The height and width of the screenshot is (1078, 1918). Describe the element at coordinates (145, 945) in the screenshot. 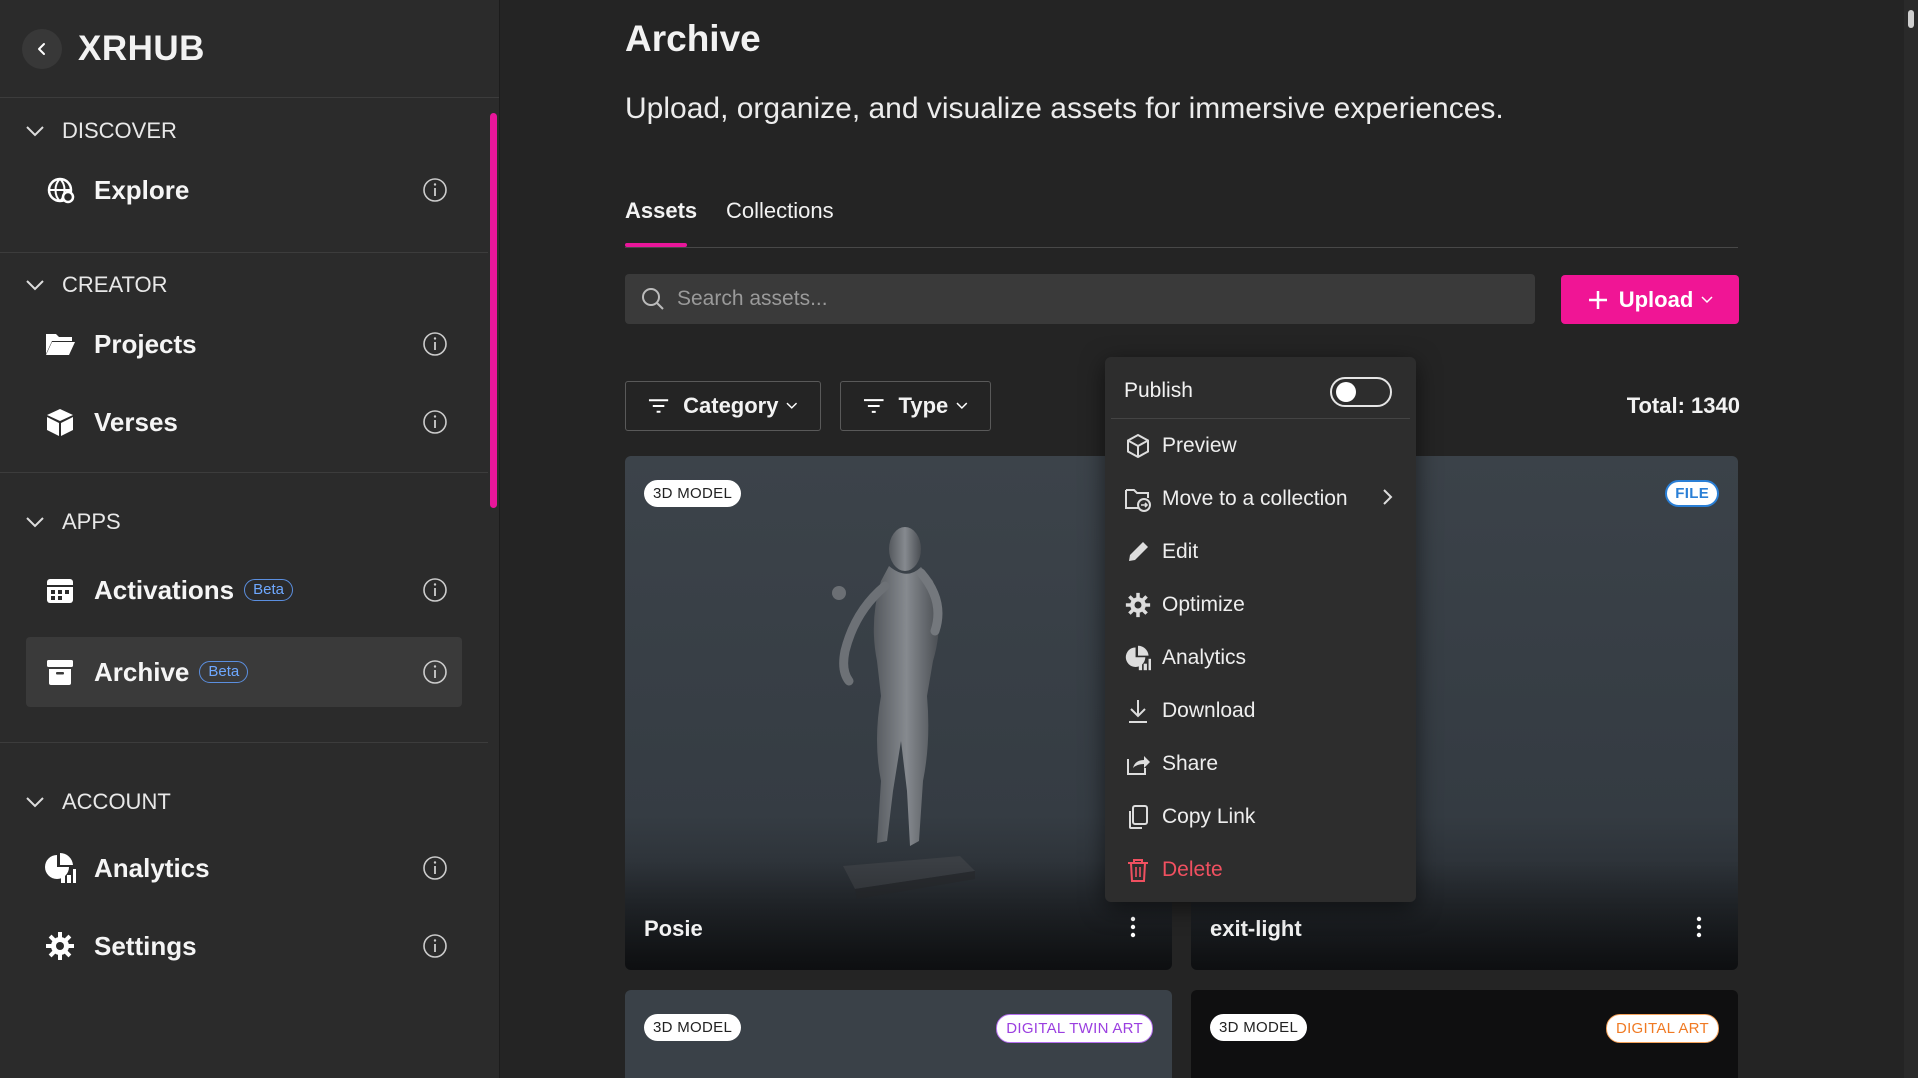

I see `sidebar-item-label: Settings` at that location.